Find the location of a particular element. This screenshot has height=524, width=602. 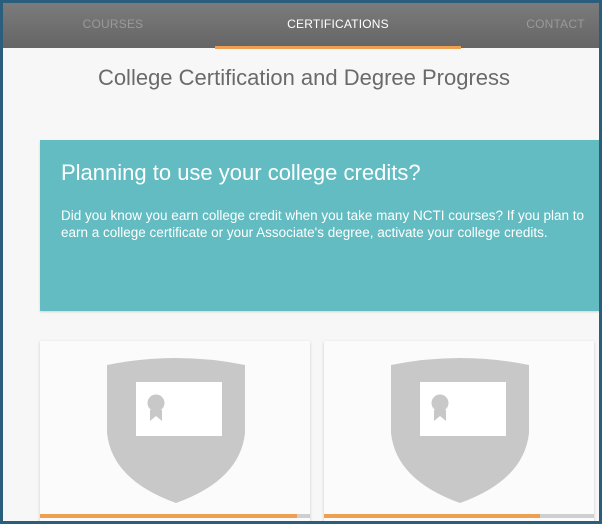

active-tab-indicator is located at coordinates (338, 47).